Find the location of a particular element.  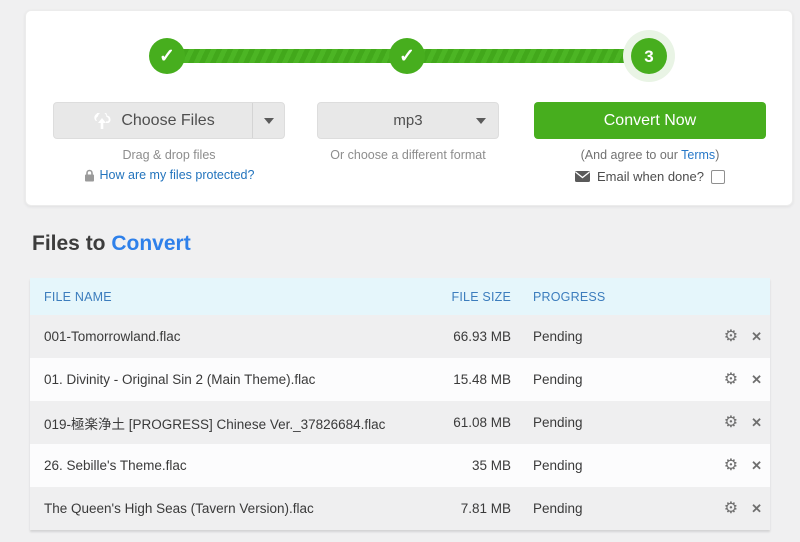

file-name: 001-Tomorrowland.flac is located at coordinates (112, 336).